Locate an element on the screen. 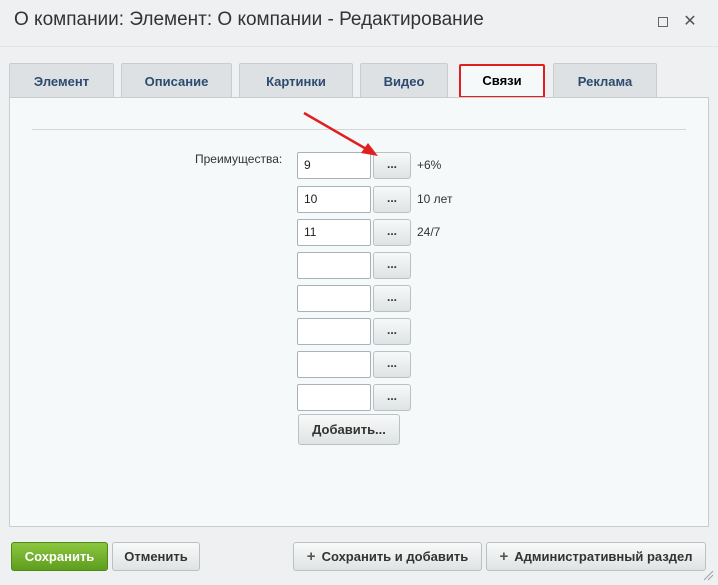  tab-advertising: Реклама is located at coordinates (605, 80).